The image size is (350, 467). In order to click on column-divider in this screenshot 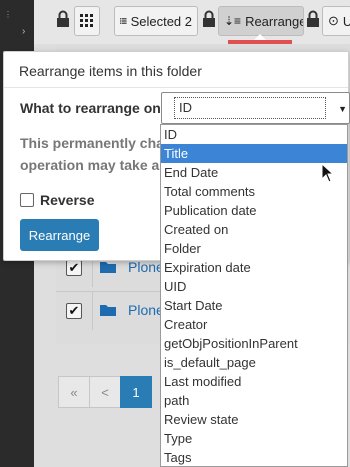, I will do `click(92, 311)`.